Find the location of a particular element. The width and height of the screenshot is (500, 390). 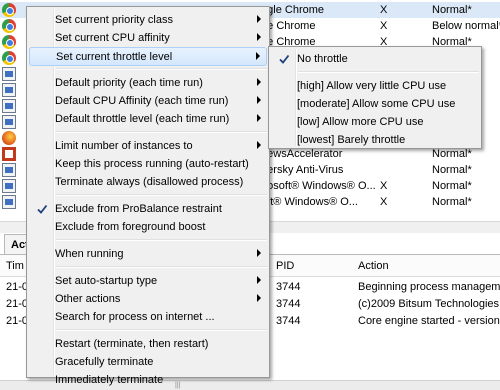

menu-item-label: Set current CPU affinity is located at coordinates (112, 38).